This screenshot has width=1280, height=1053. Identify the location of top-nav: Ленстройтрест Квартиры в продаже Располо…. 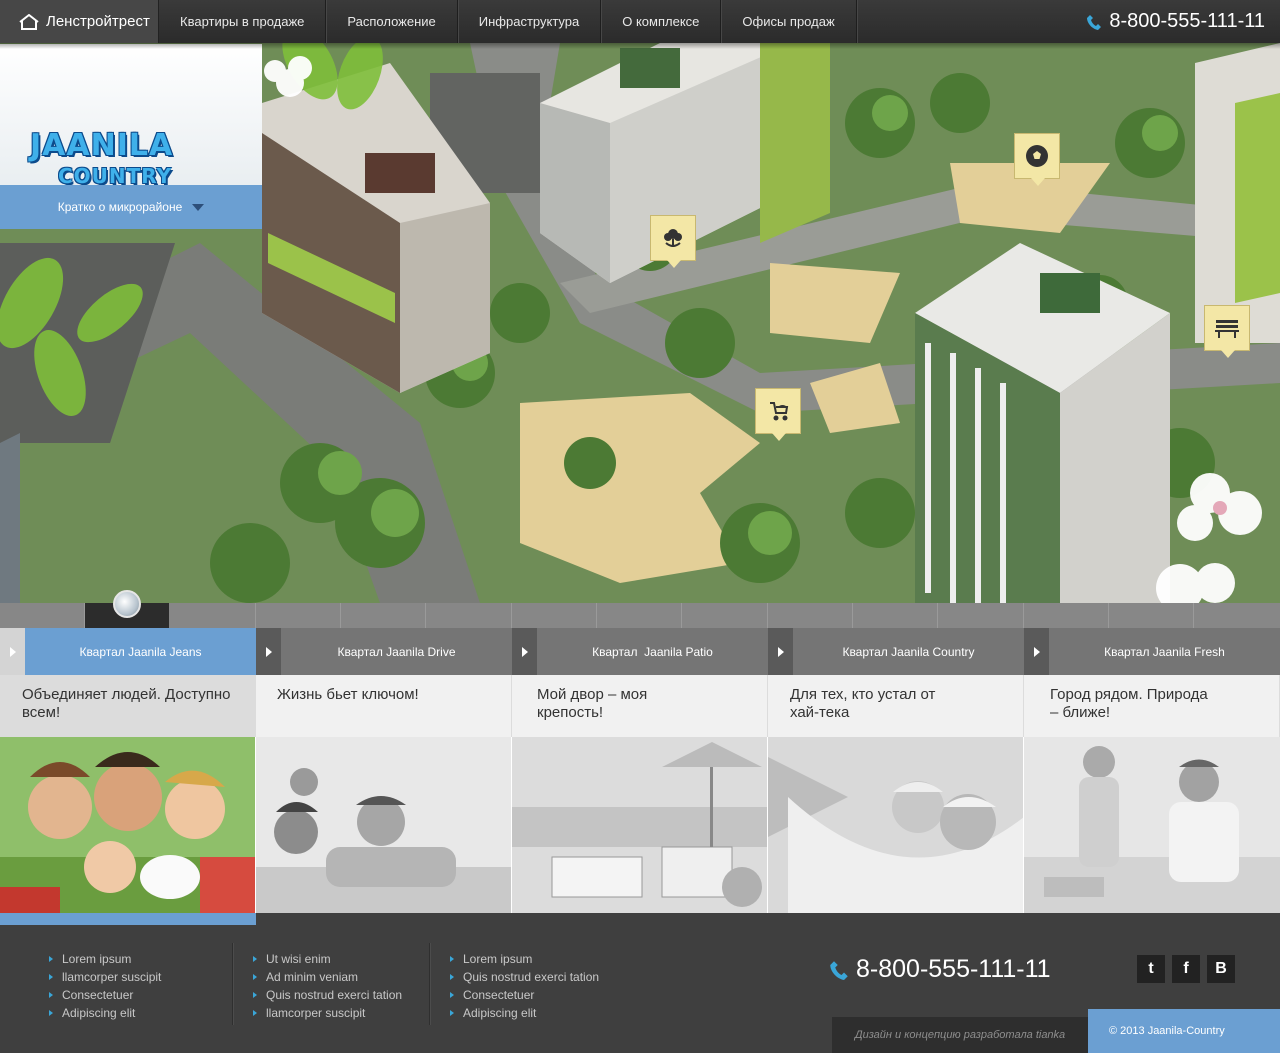
(640, 21).